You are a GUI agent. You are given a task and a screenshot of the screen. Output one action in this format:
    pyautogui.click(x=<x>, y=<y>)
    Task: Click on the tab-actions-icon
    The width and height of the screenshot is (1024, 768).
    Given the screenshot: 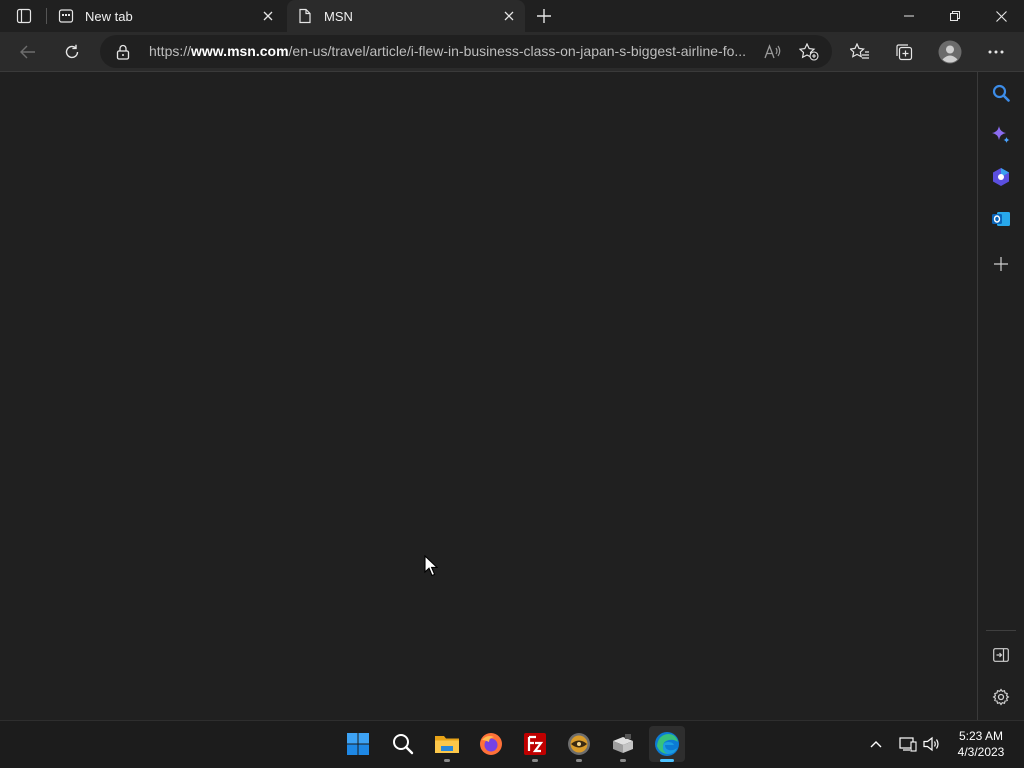 What is the action you would take?
    pyautogui.click(x=24, y=16)
    